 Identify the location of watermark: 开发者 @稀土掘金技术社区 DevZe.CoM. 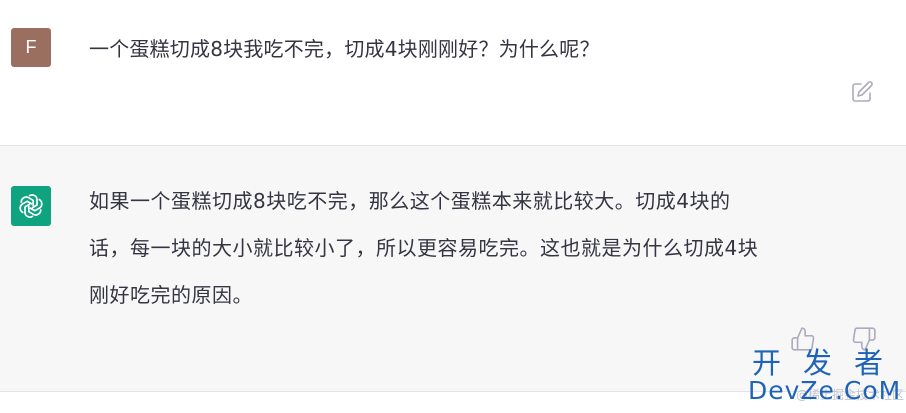
(826, 373).